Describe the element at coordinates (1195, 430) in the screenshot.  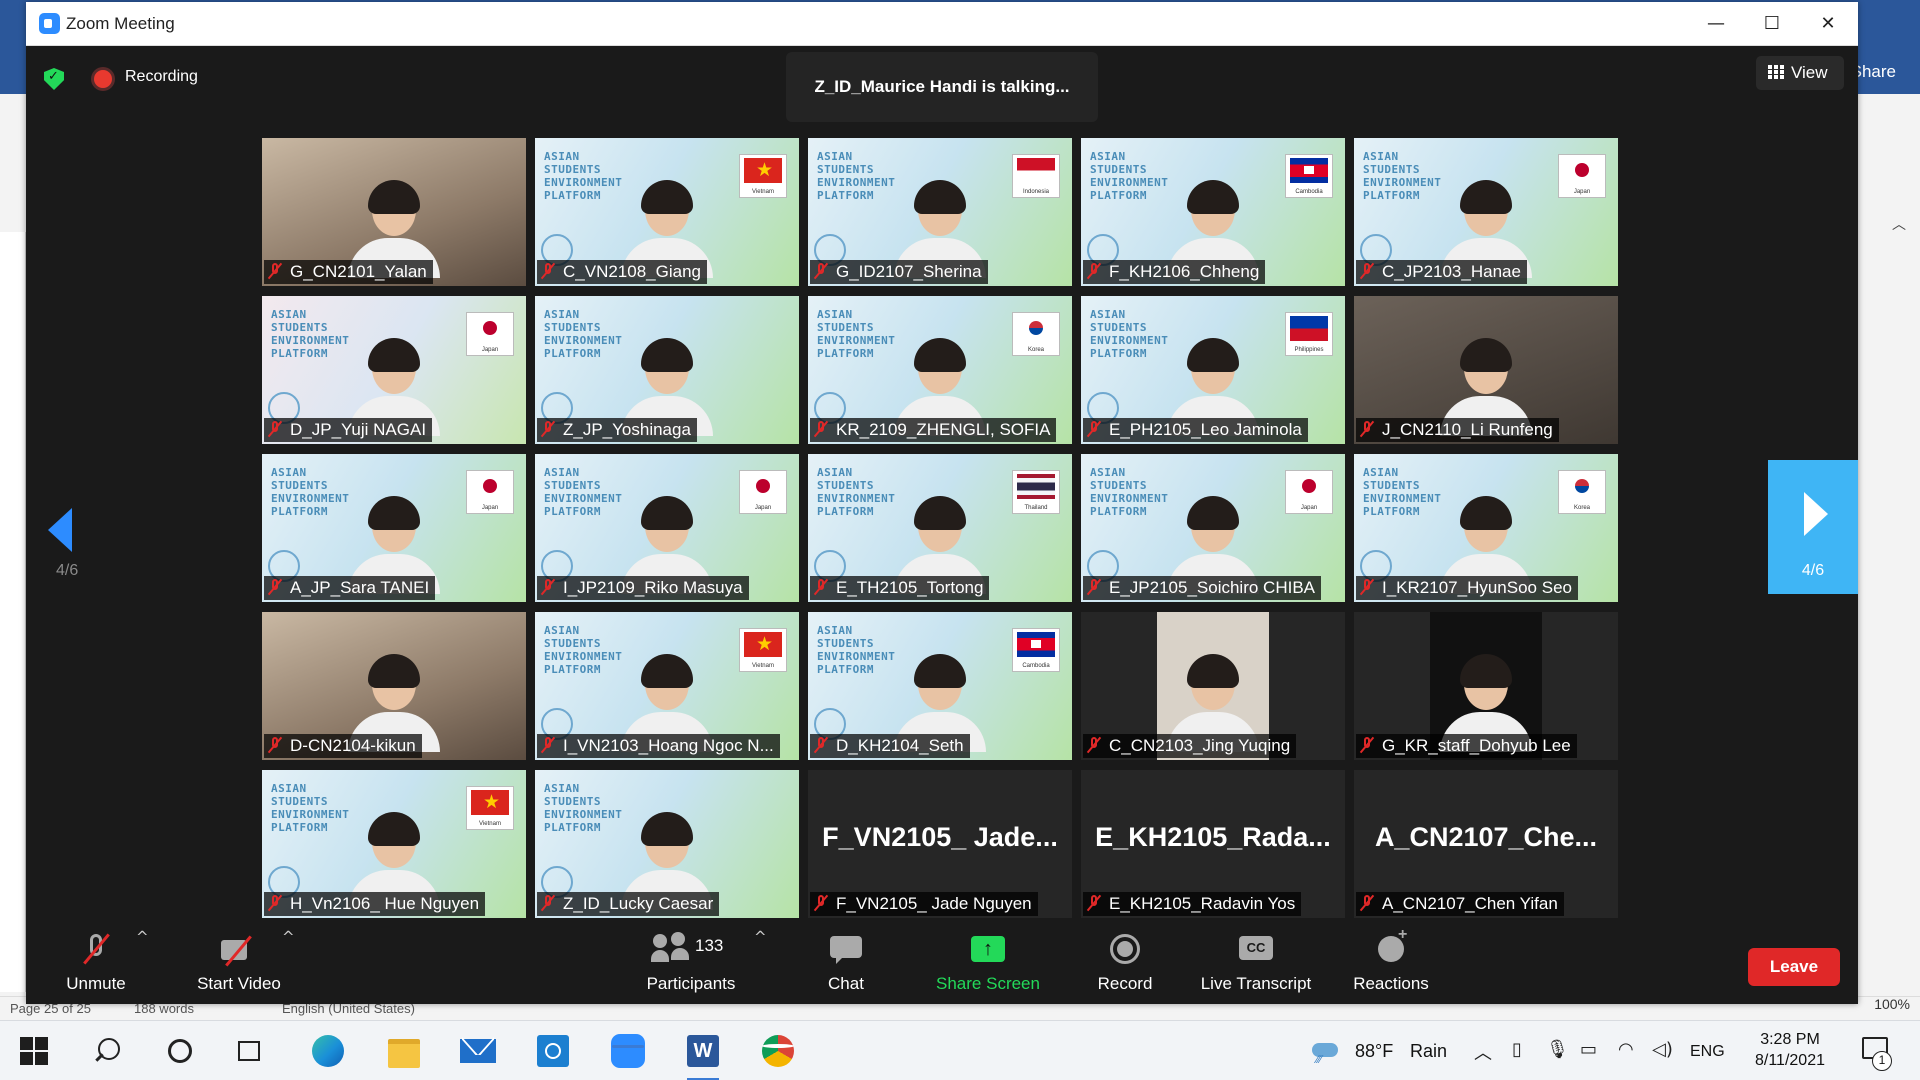
I see `participant-name-label: E_PH2105_Leo Jaminola` at that location.